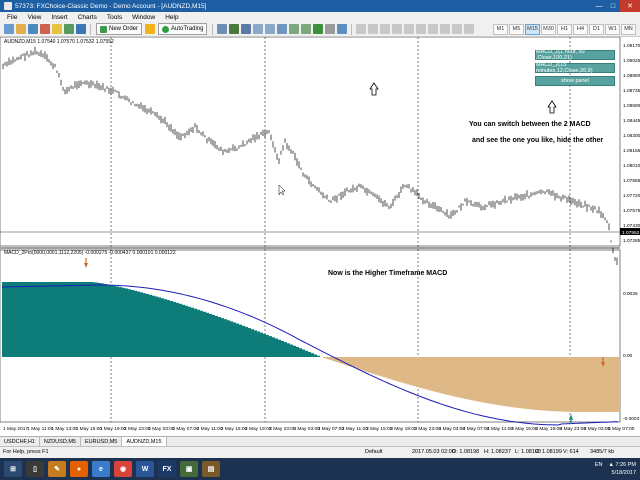  What do you see at coordinates (222, 29) in the screenshot?
I see `bar-chart-icon` at bounding box center [222, 29].